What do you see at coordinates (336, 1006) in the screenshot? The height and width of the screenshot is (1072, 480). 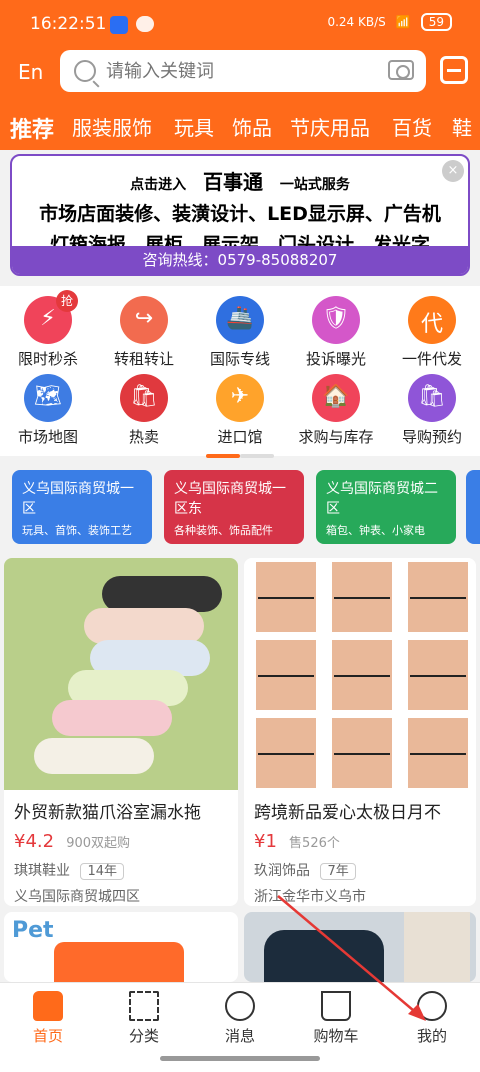 I see `cart-icon` at bounding box center [336, 1006].